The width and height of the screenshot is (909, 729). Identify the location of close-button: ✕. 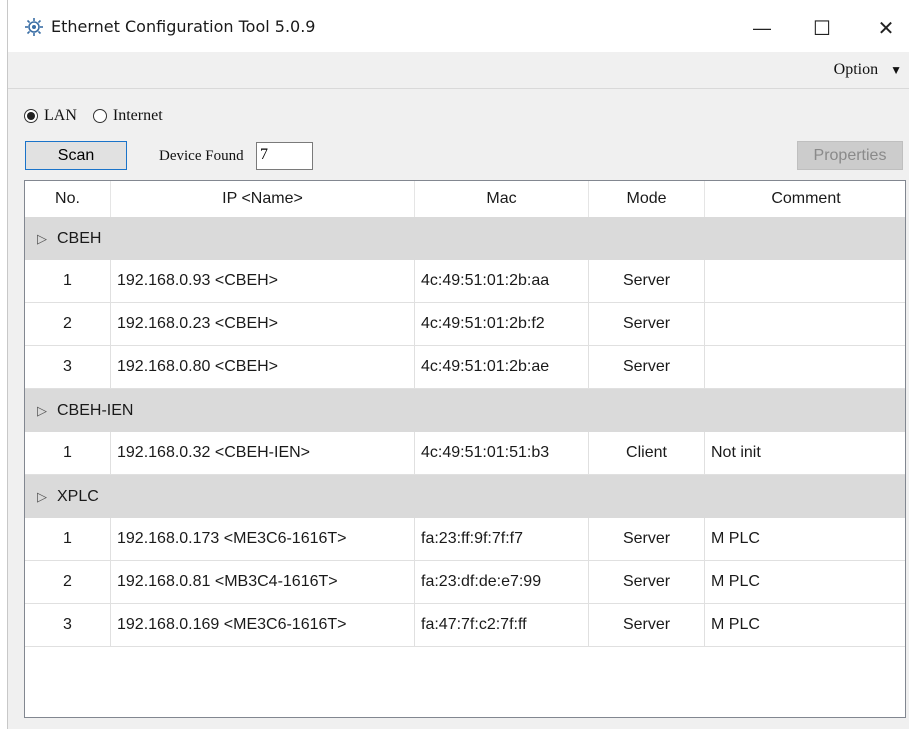
(886, 28).